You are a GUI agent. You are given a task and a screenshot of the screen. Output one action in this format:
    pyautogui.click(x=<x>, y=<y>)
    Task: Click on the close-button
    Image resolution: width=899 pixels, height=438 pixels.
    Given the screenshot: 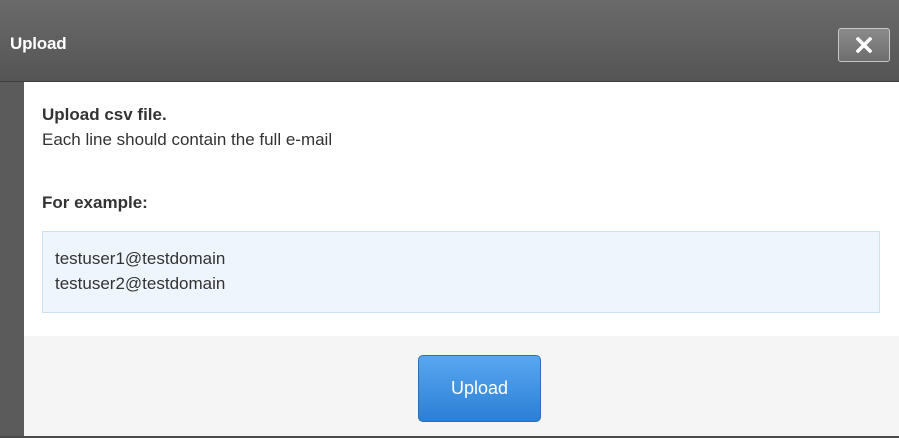 What is the action you would take?
    pyautogui.click(x=864, y=45)
    